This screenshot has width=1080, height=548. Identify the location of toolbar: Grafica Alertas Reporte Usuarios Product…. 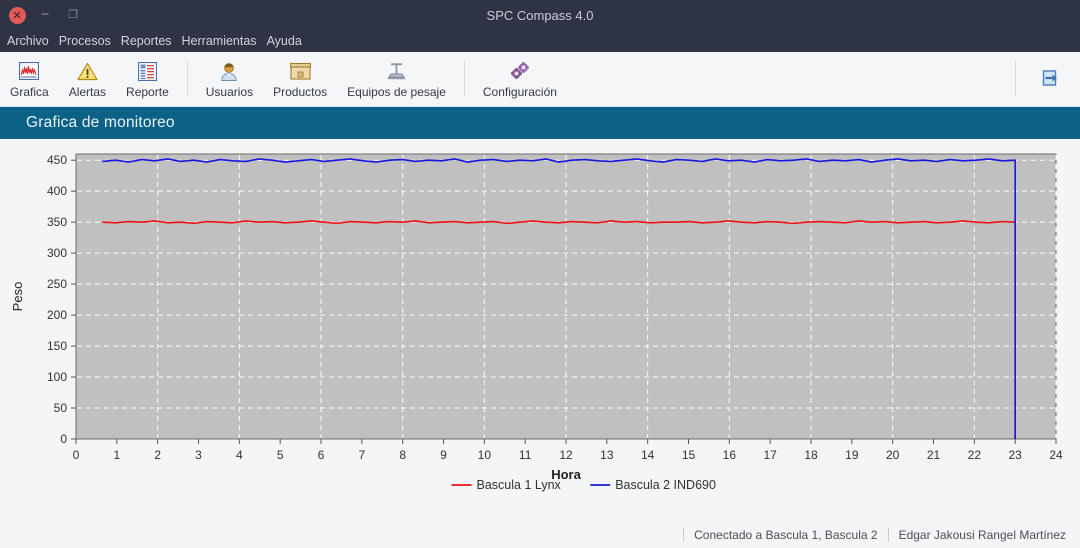
(540, 79).